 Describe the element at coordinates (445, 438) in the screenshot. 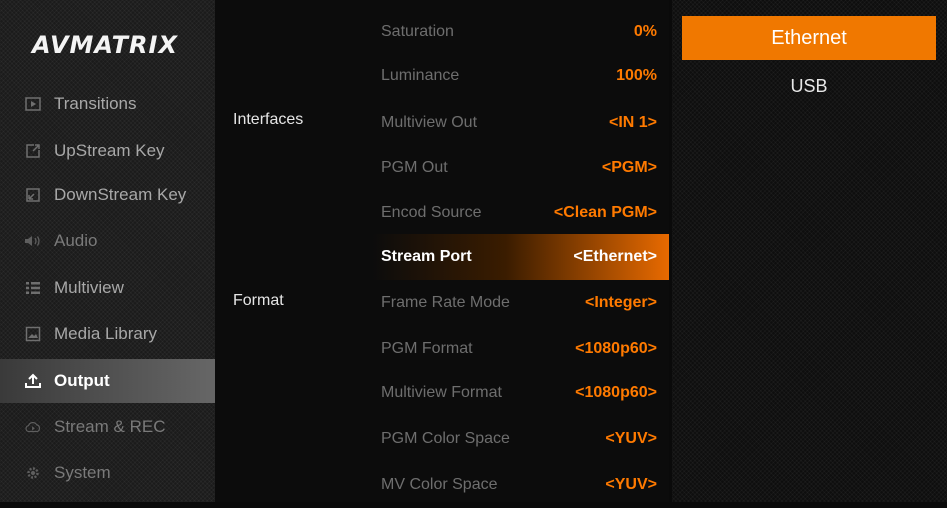

I see `setting-label: PGM Color Space` at that location.